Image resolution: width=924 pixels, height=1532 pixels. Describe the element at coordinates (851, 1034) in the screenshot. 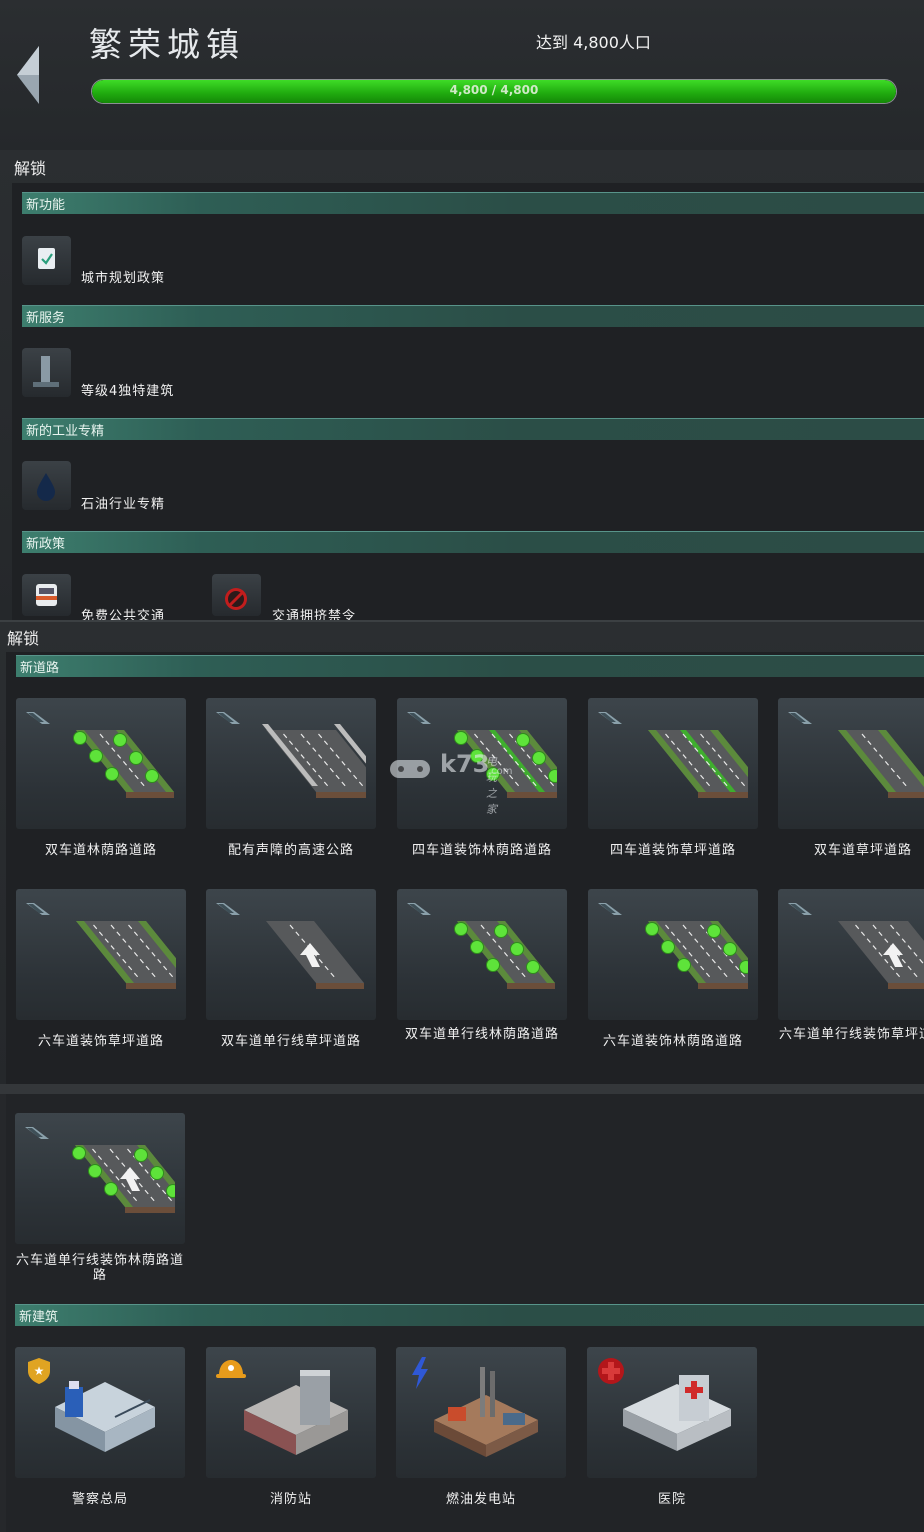

I see `road-label: 六车道单行线装饰草坪道路` at that location.